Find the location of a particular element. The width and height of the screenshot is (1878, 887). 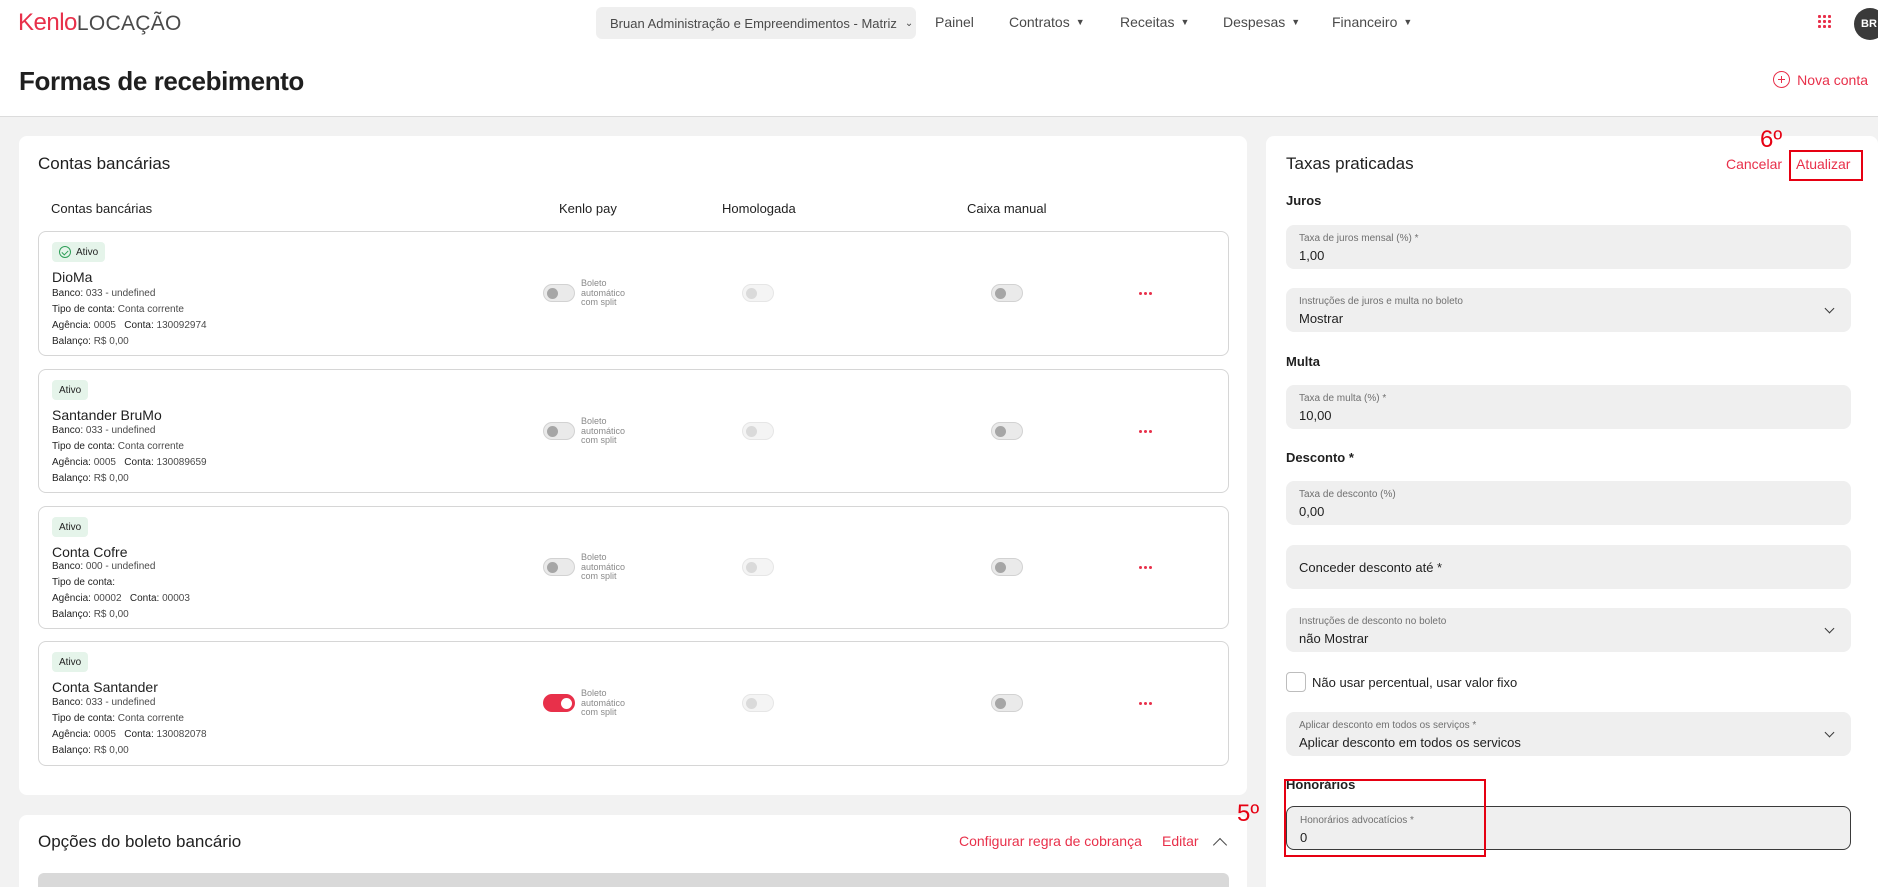

avatar: BR is located at coordinates (1866, 24).